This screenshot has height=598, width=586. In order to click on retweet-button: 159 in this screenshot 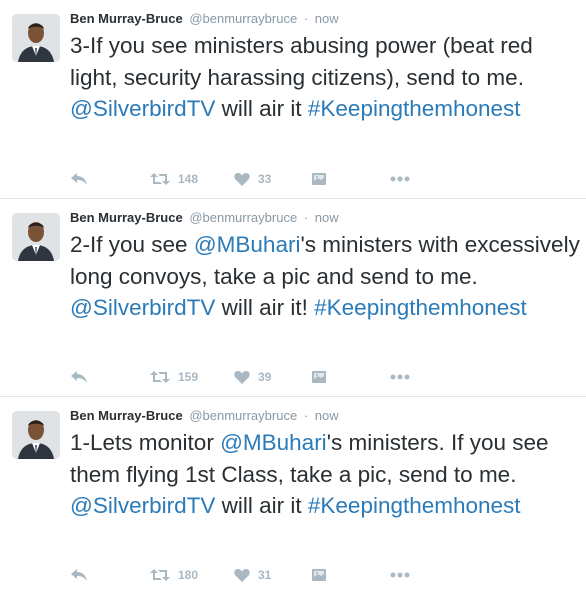, I will do `click(174, 377)`.